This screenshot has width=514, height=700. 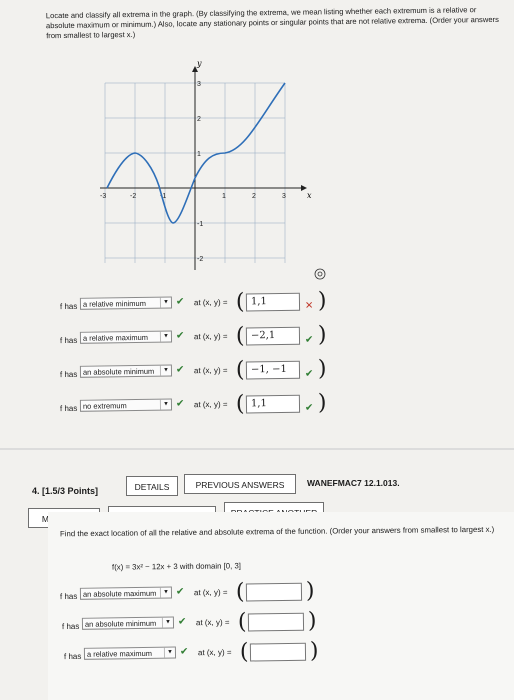 What do you see at coordinates (353, 483) in the screenshot?
I see `problem-code: WANEFMAC7 12.1.013.` at bounding box center [353, 483].